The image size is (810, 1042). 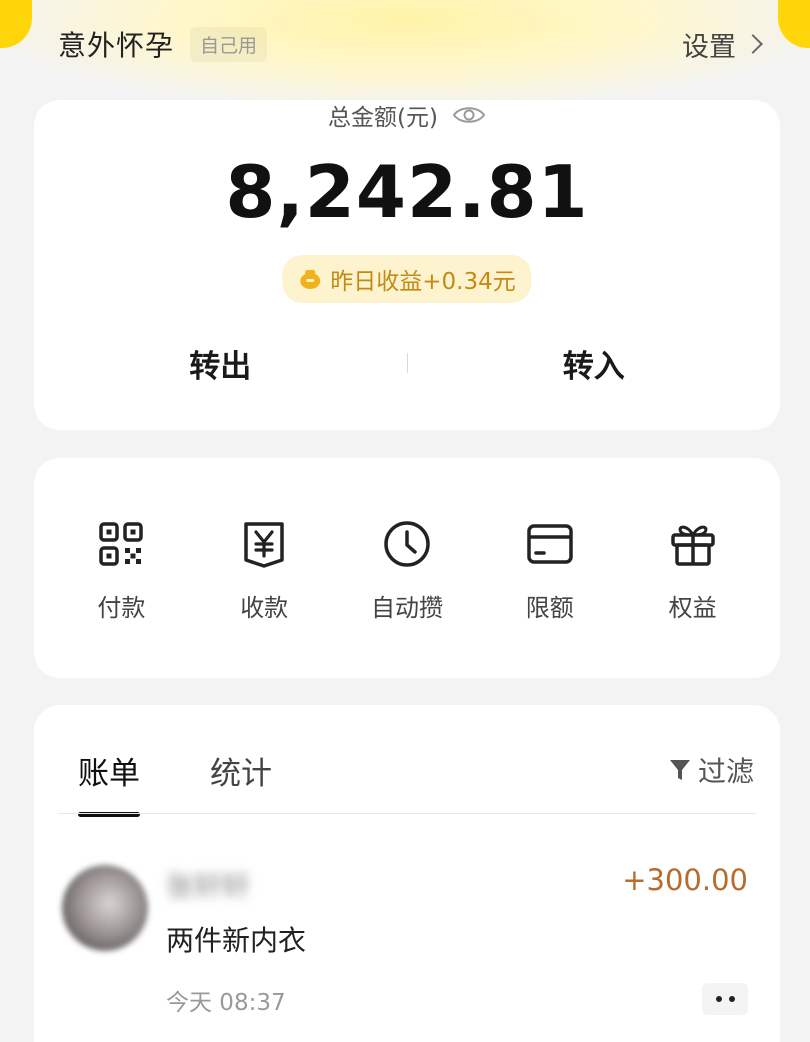 What do you see at coordinates (208, 886) in the screenshot?
I see `bill-counterparty-name: 张轩轩` at bounding box center [208, 886].